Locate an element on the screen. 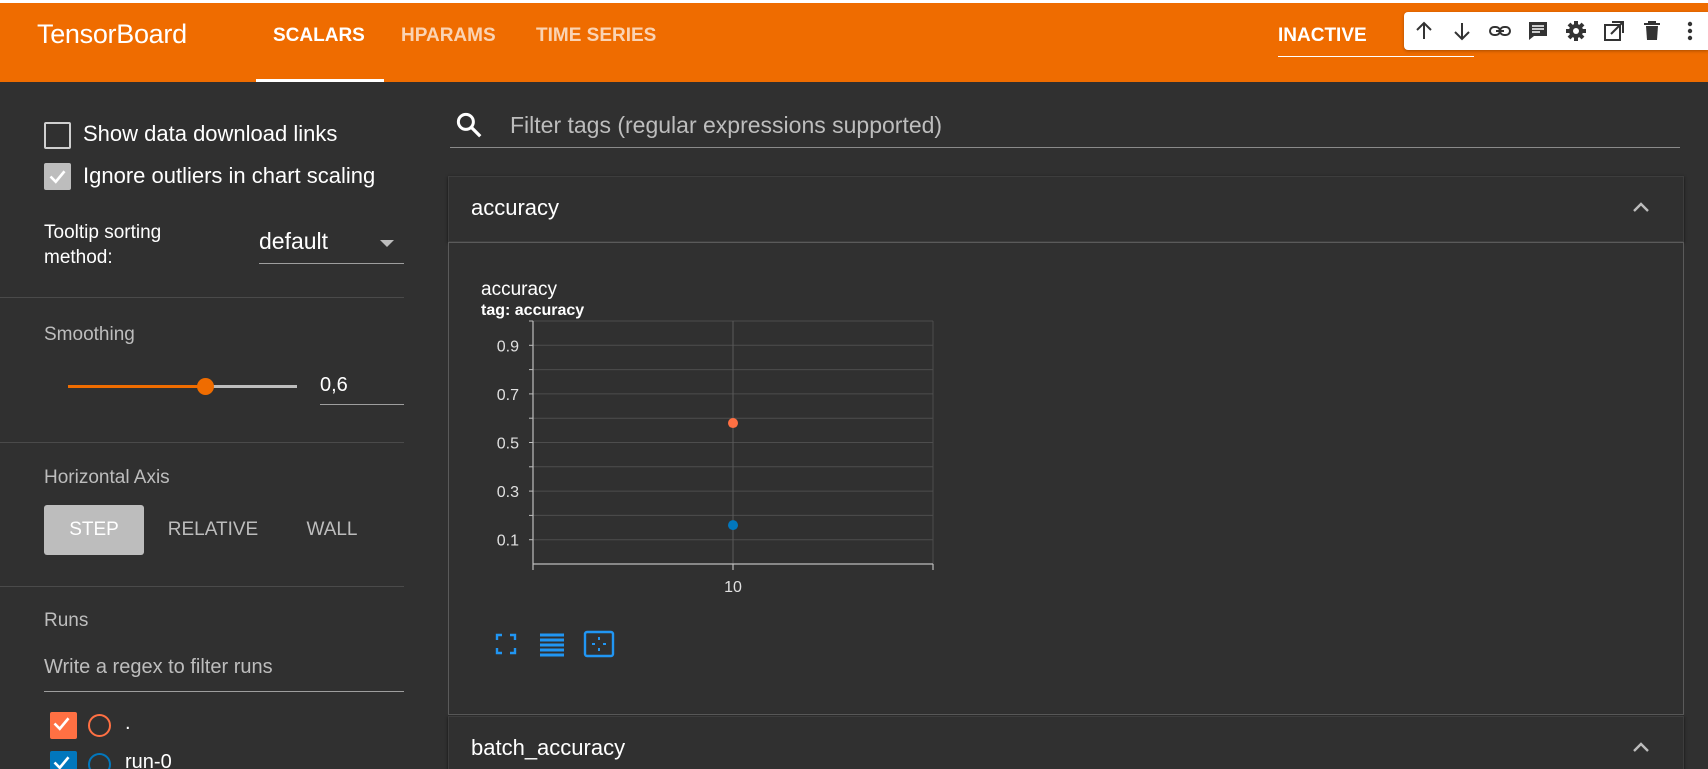 This screenshot has width=1708, height=769. smoothing-slider is located at coordinates (182, 386).